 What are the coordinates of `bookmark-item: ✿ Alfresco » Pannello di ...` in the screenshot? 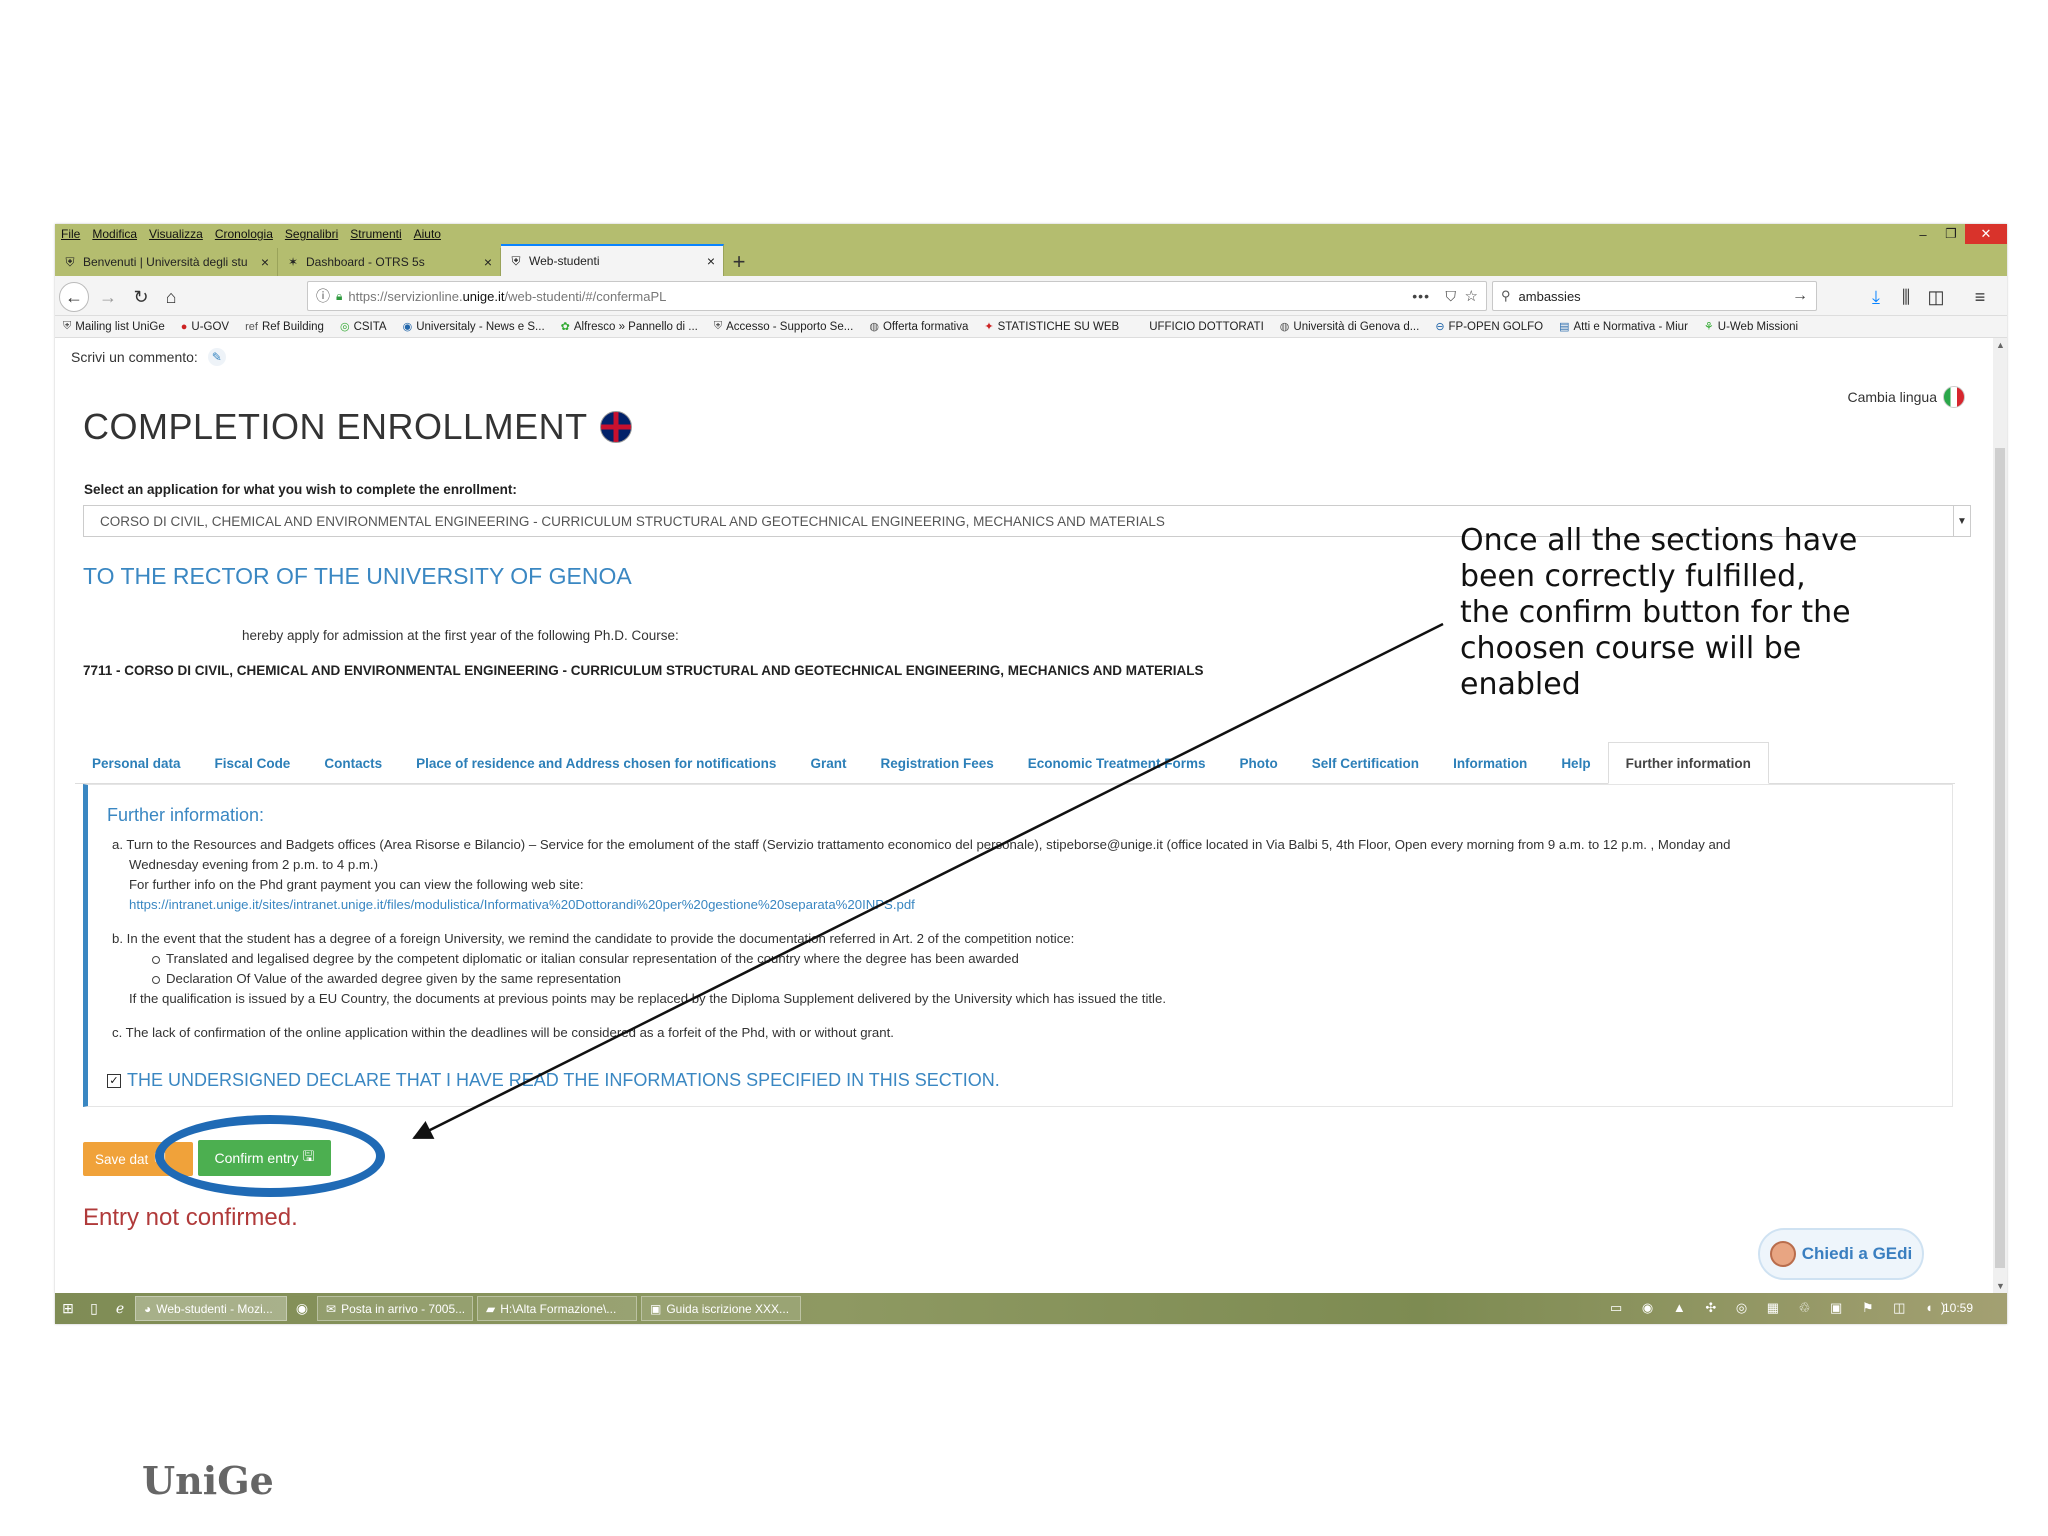 It's located at (629, 327).